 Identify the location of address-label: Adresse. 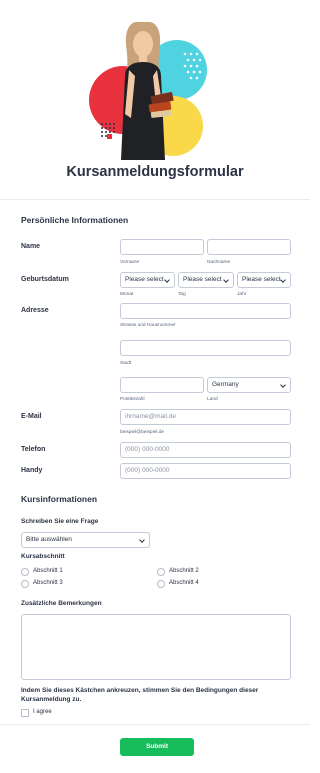
(35, 310).